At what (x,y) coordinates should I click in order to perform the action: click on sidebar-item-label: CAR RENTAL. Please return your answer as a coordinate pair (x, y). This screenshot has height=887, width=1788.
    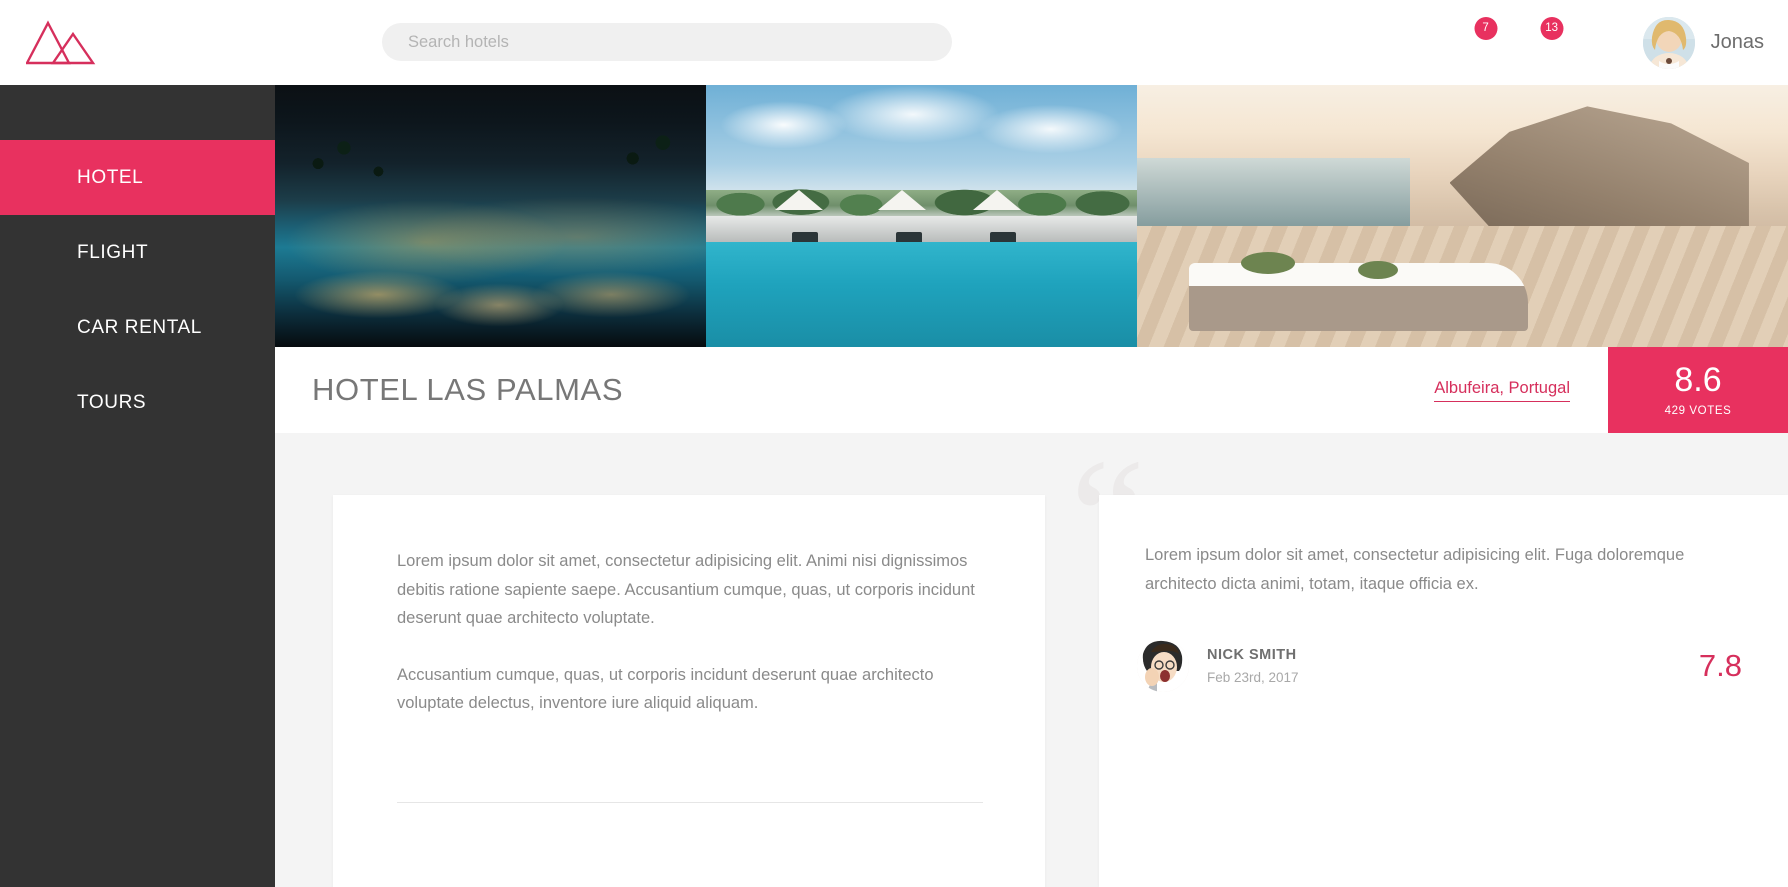
    Looking at the image, I should click on (139, 327).